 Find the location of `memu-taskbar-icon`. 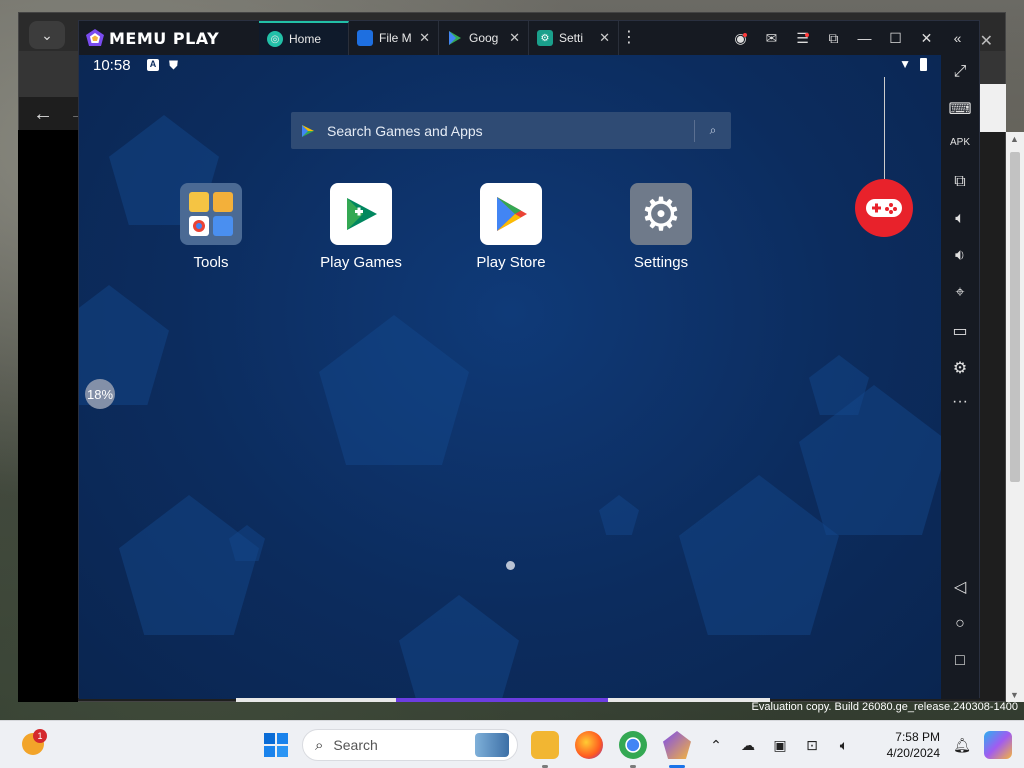

memu-taskbar-icon is located at coordinates (677, 745).